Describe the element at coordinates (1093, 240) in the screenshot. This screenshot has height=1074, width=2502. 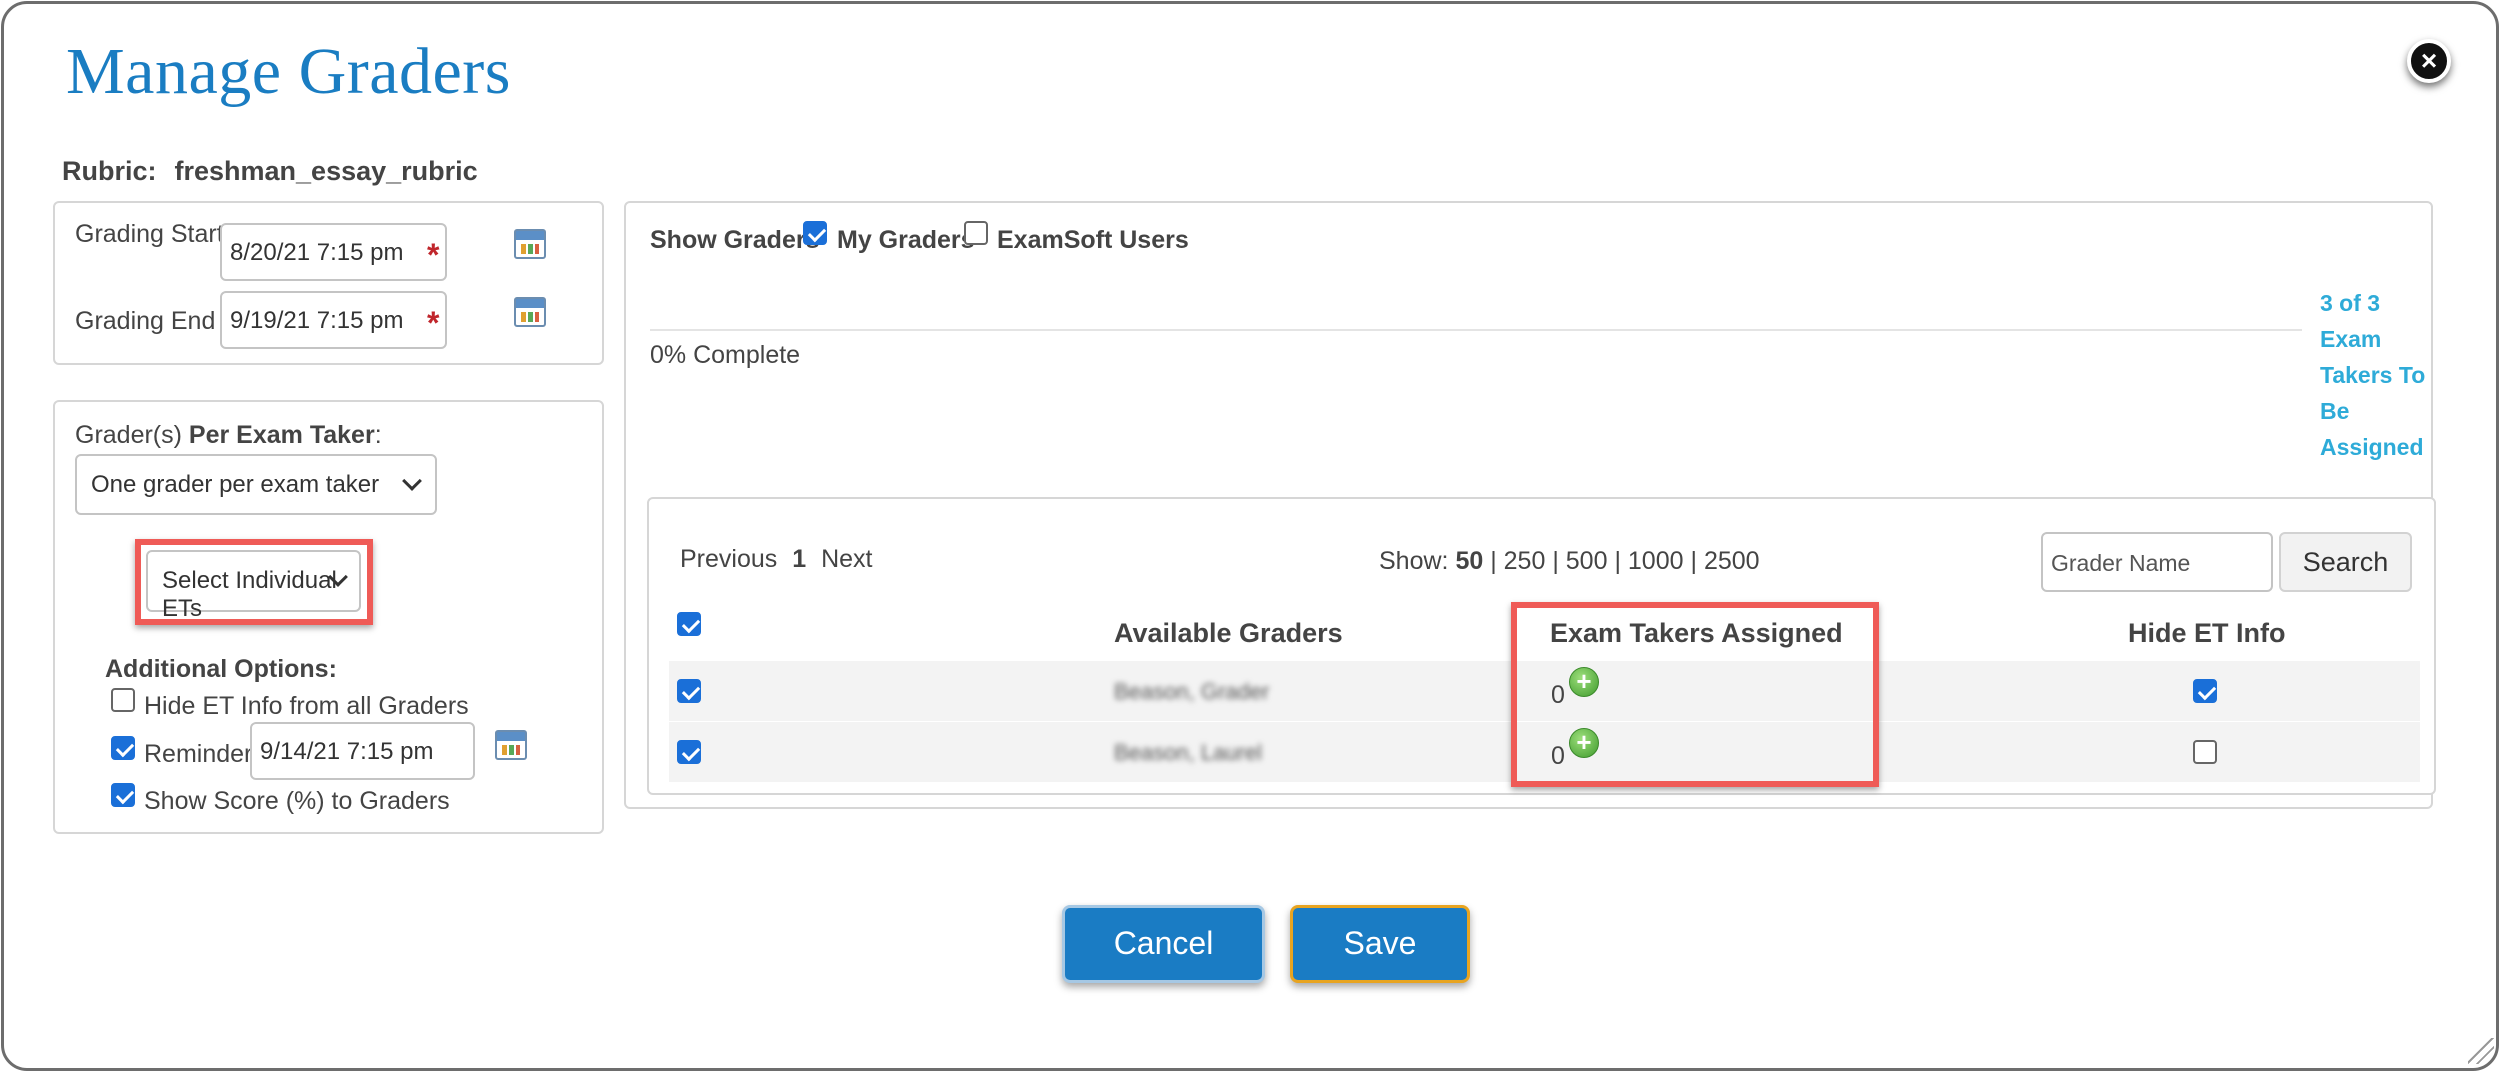
I see `examsoft-users-label: ExamSoft Users` at that location.